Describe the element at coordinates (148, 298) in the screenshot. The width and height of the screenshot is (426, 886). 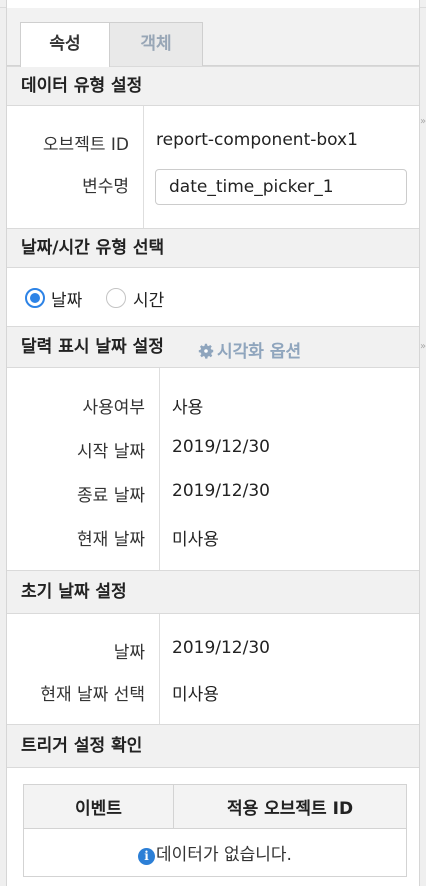
I see `radio-time-label: 시간` at that location.